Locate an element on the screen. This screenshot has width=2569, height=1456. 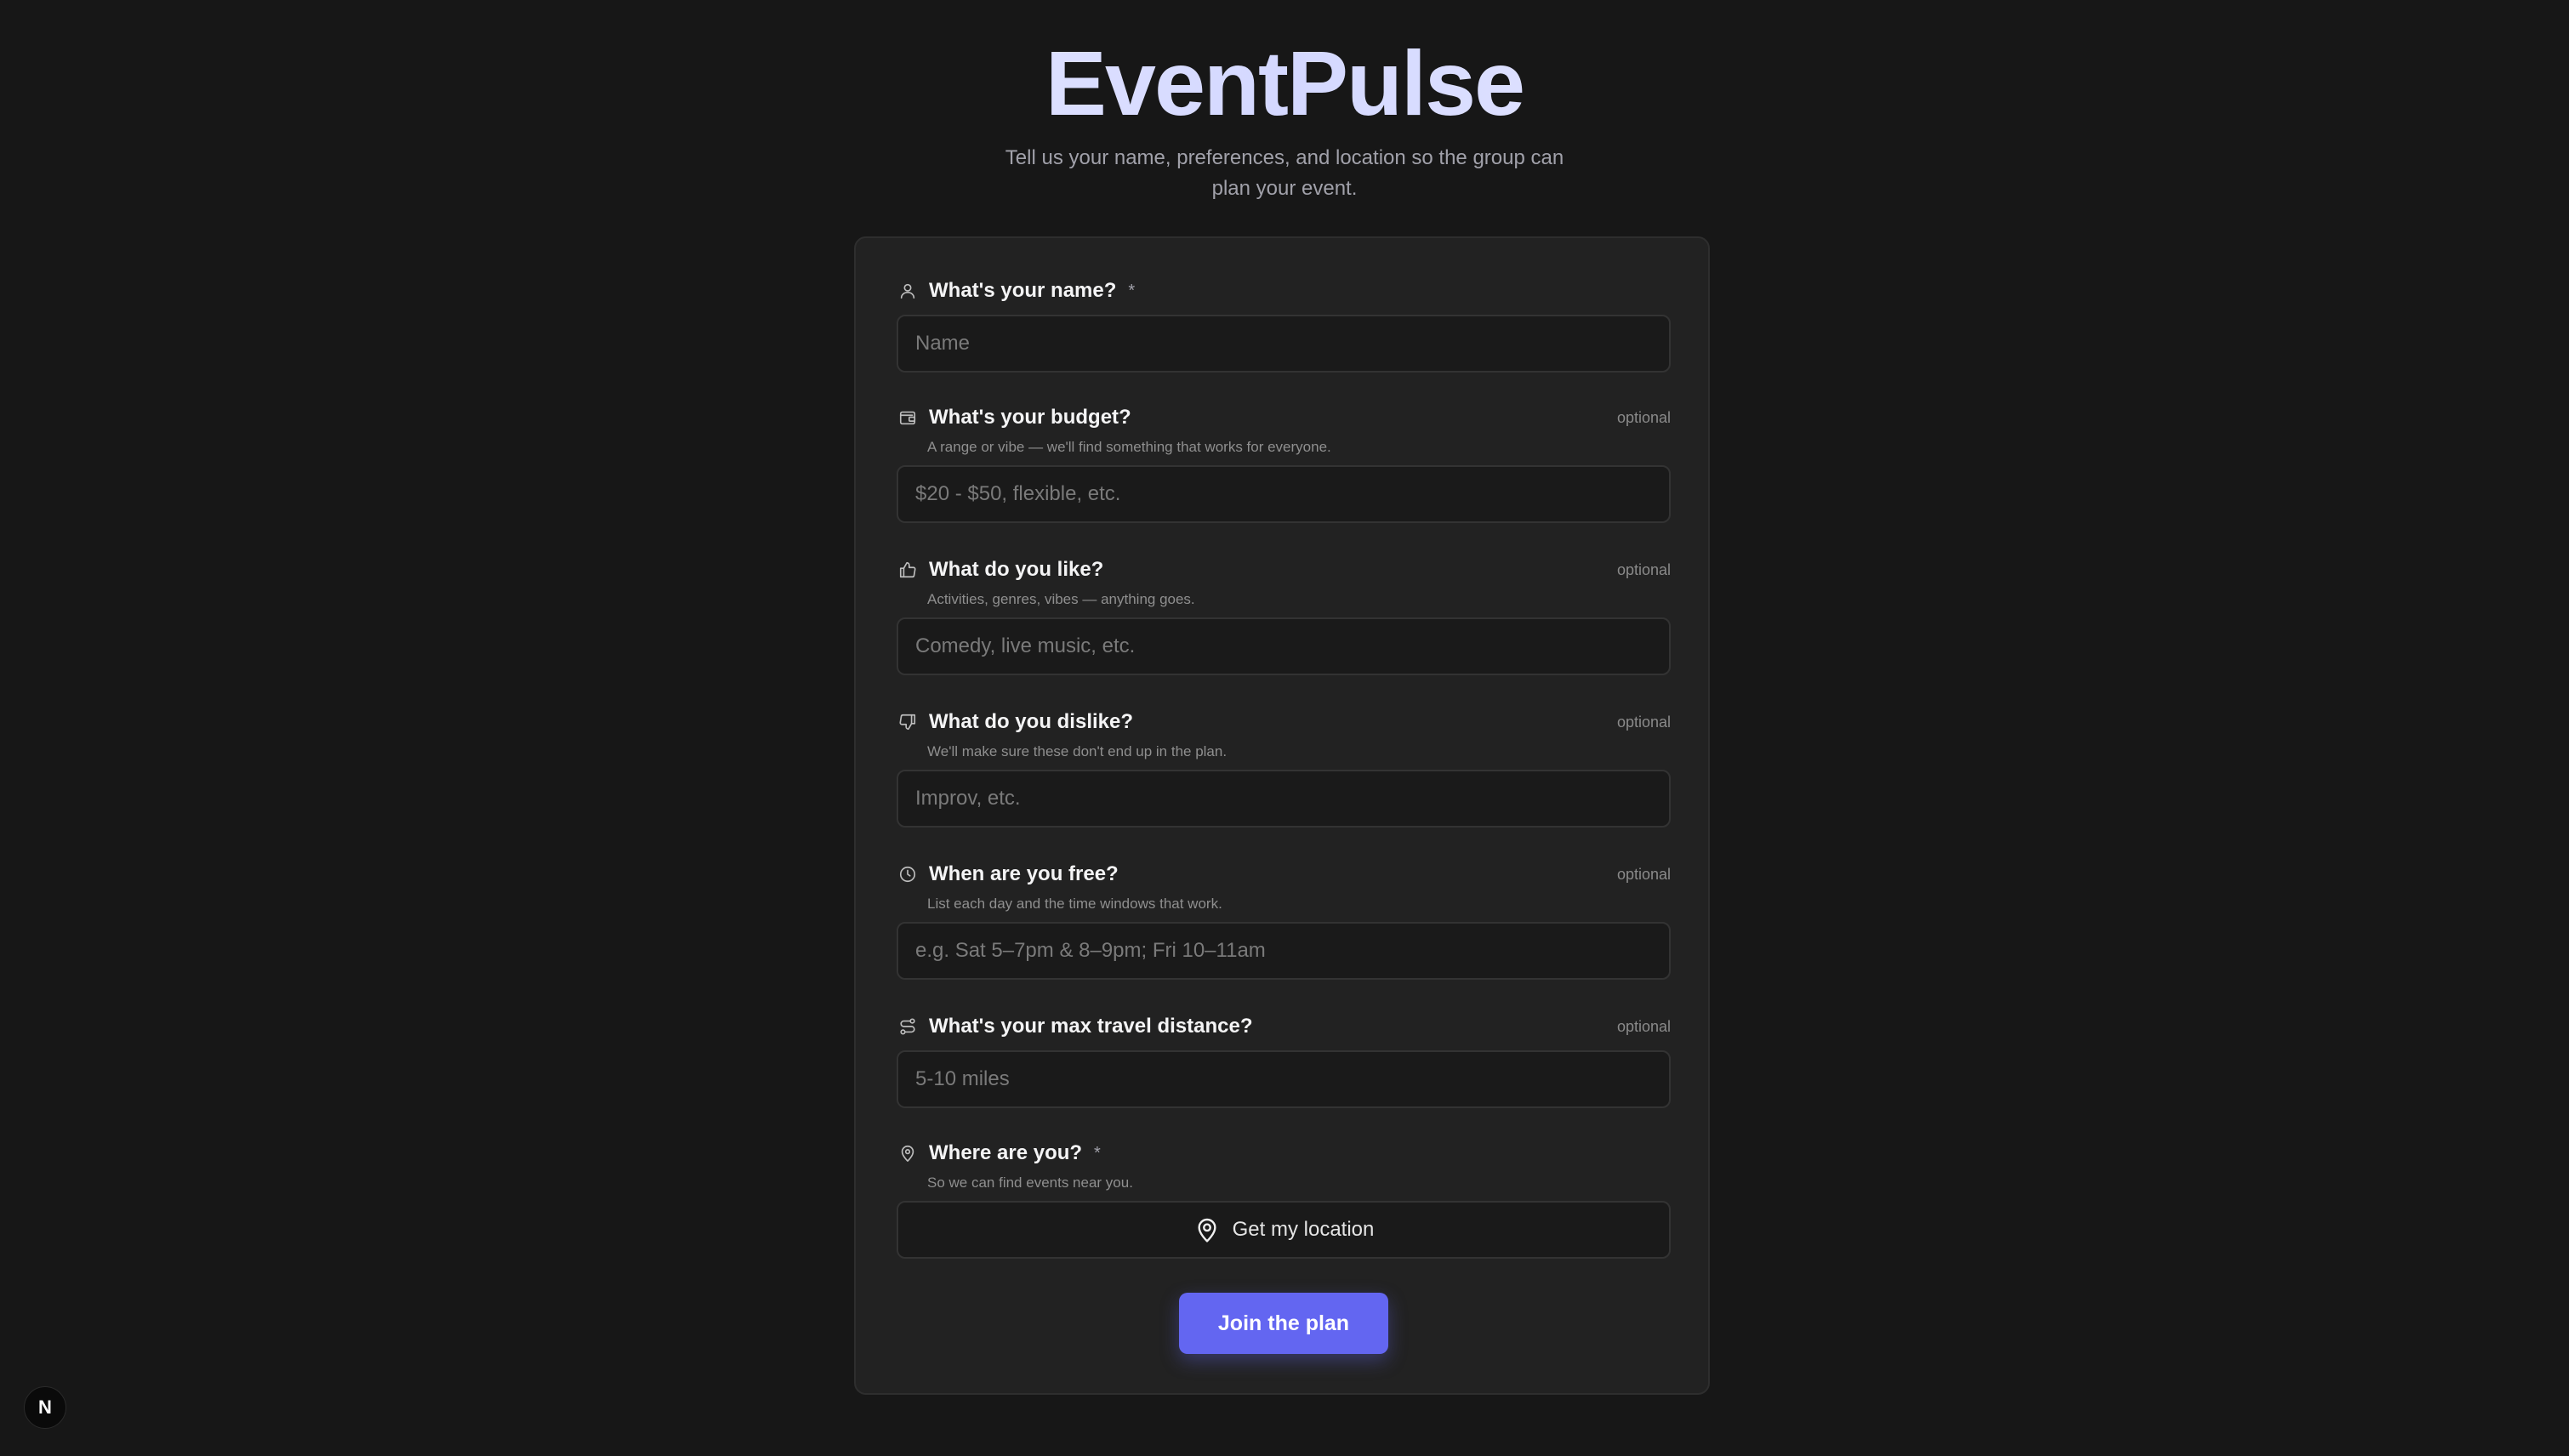
app-title: EventPulse is located at coordinates (1284, 83).